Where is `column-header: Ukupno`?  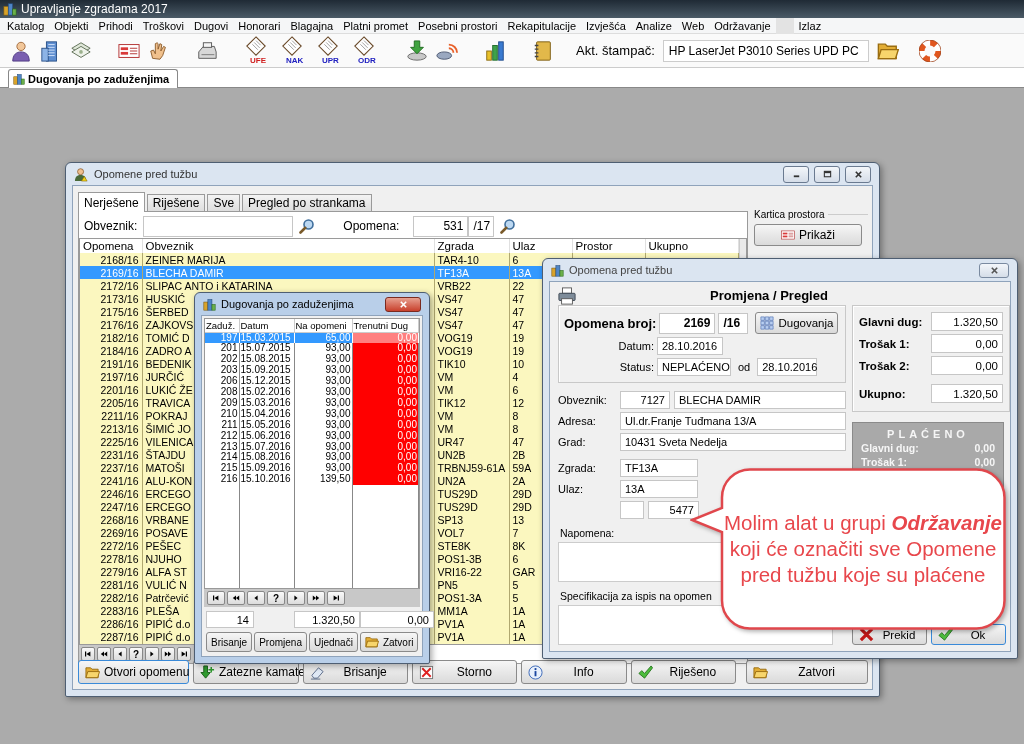 column-header: Ukupno is located at coordinates (691, 246).